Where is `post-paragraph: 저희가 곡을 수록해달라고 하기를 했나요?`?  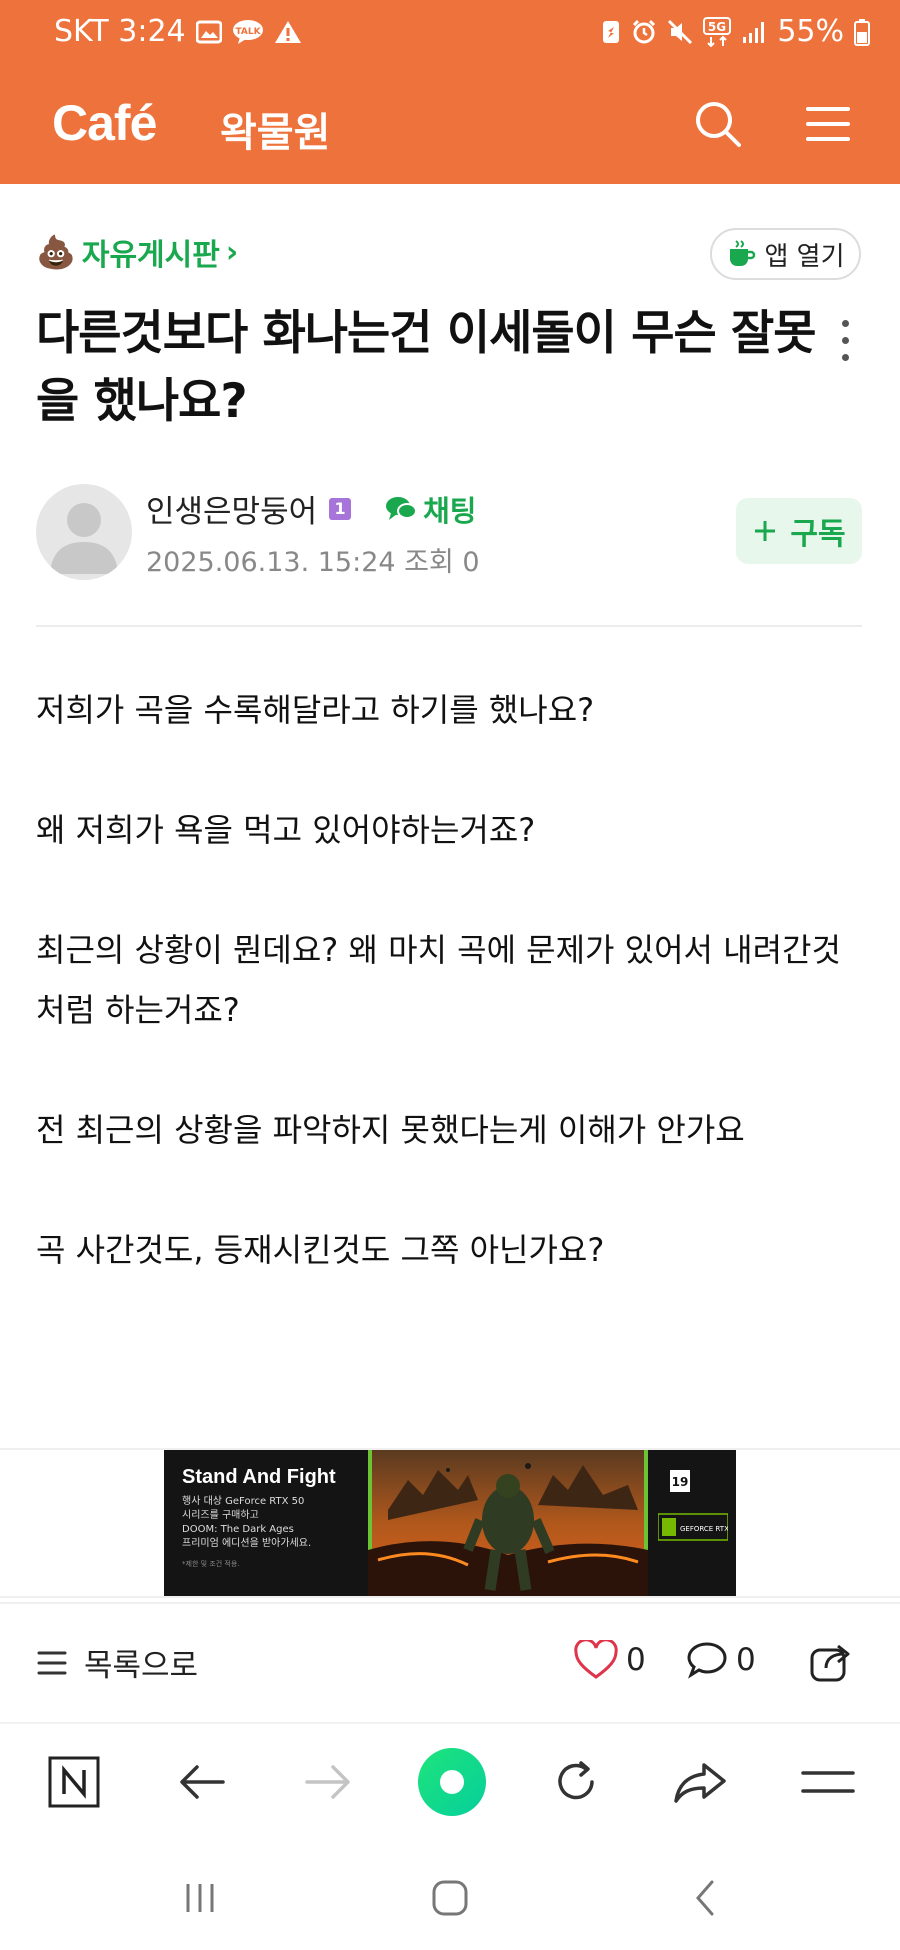 post-paragraph: 저희가 곡을 수록해달라고 하기를 했나요? is located at coordinates (315, 710).